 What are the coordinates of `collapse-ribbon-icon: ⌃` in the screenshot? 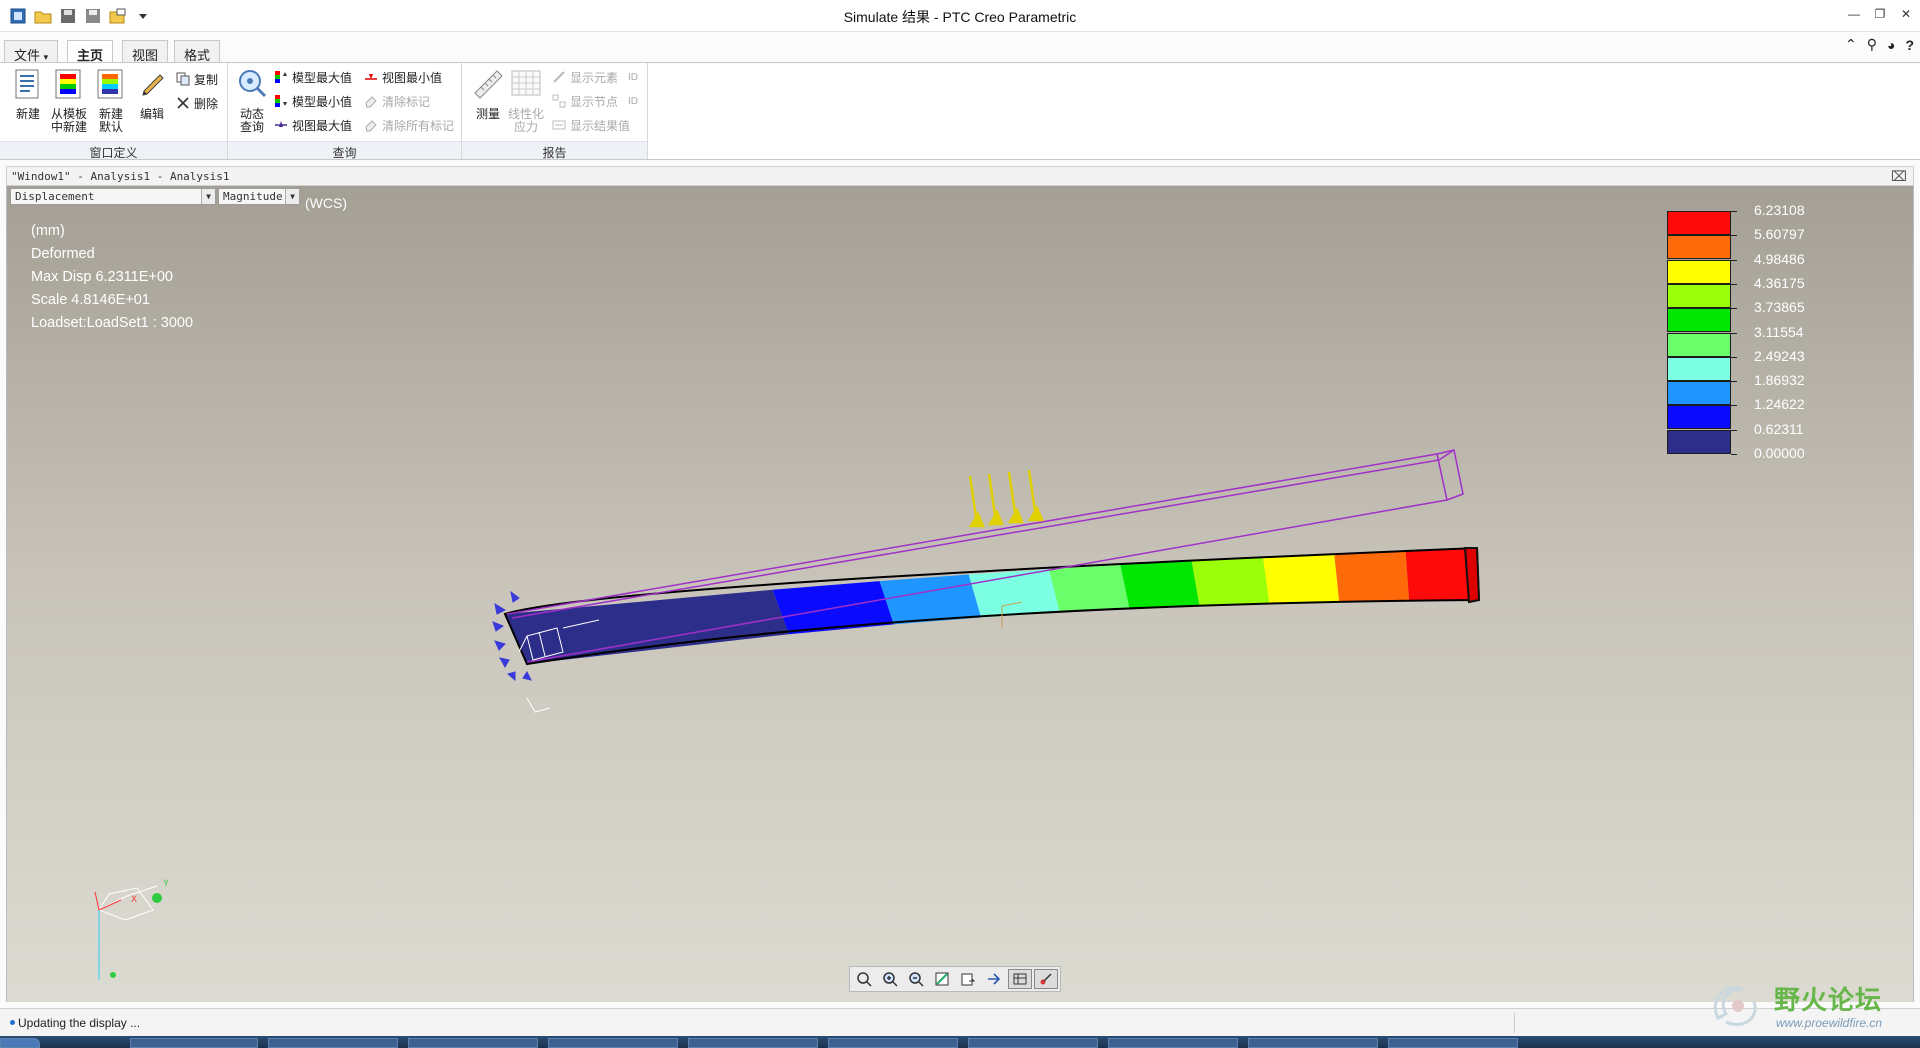 It's located at (1851, 44).